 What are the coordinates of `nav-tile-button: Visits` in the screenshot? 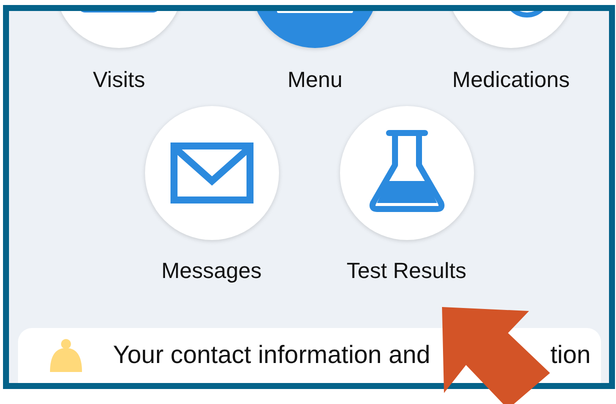 It's located at (119, 52).